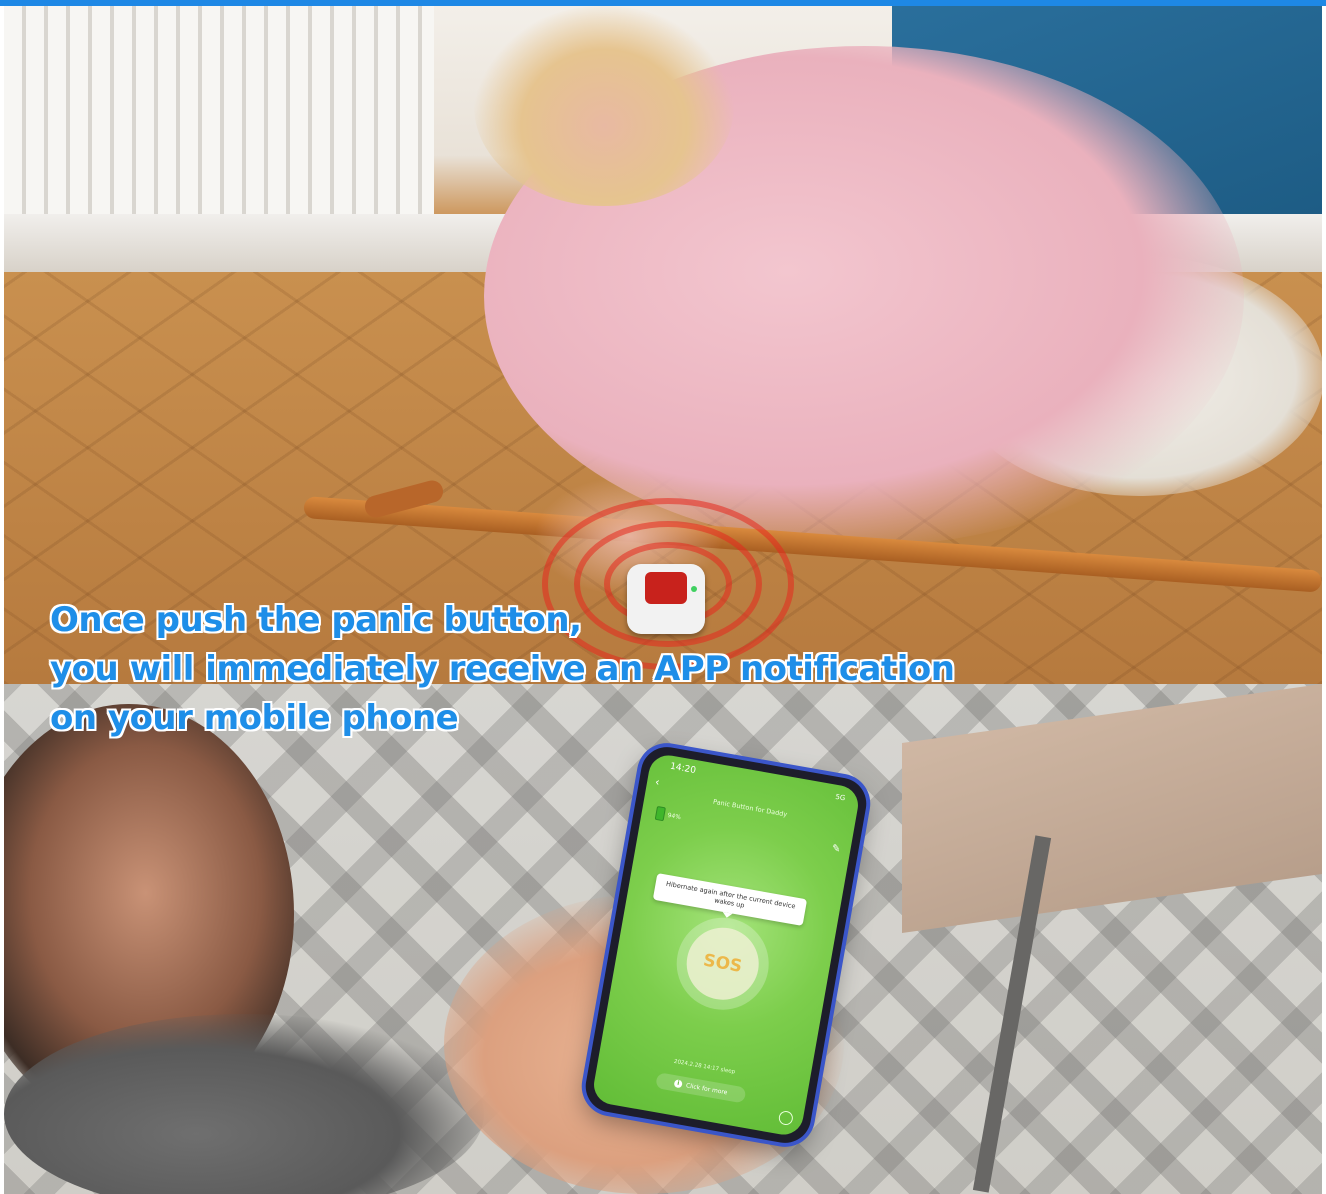  Describe the element at coordinates (694, 589) in the screenshot. I see `status-led-icon` at that location.